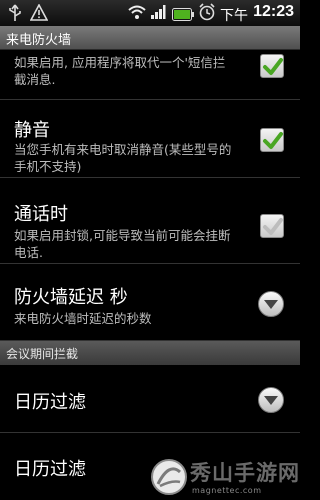  I want to click on status-bar: 下午 12:23, so click(150, 13).